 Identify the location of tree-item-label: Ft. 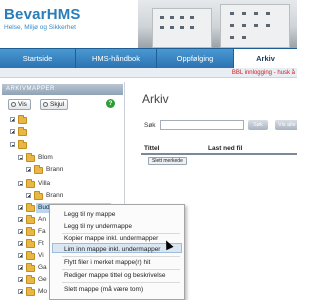
(41, 243).